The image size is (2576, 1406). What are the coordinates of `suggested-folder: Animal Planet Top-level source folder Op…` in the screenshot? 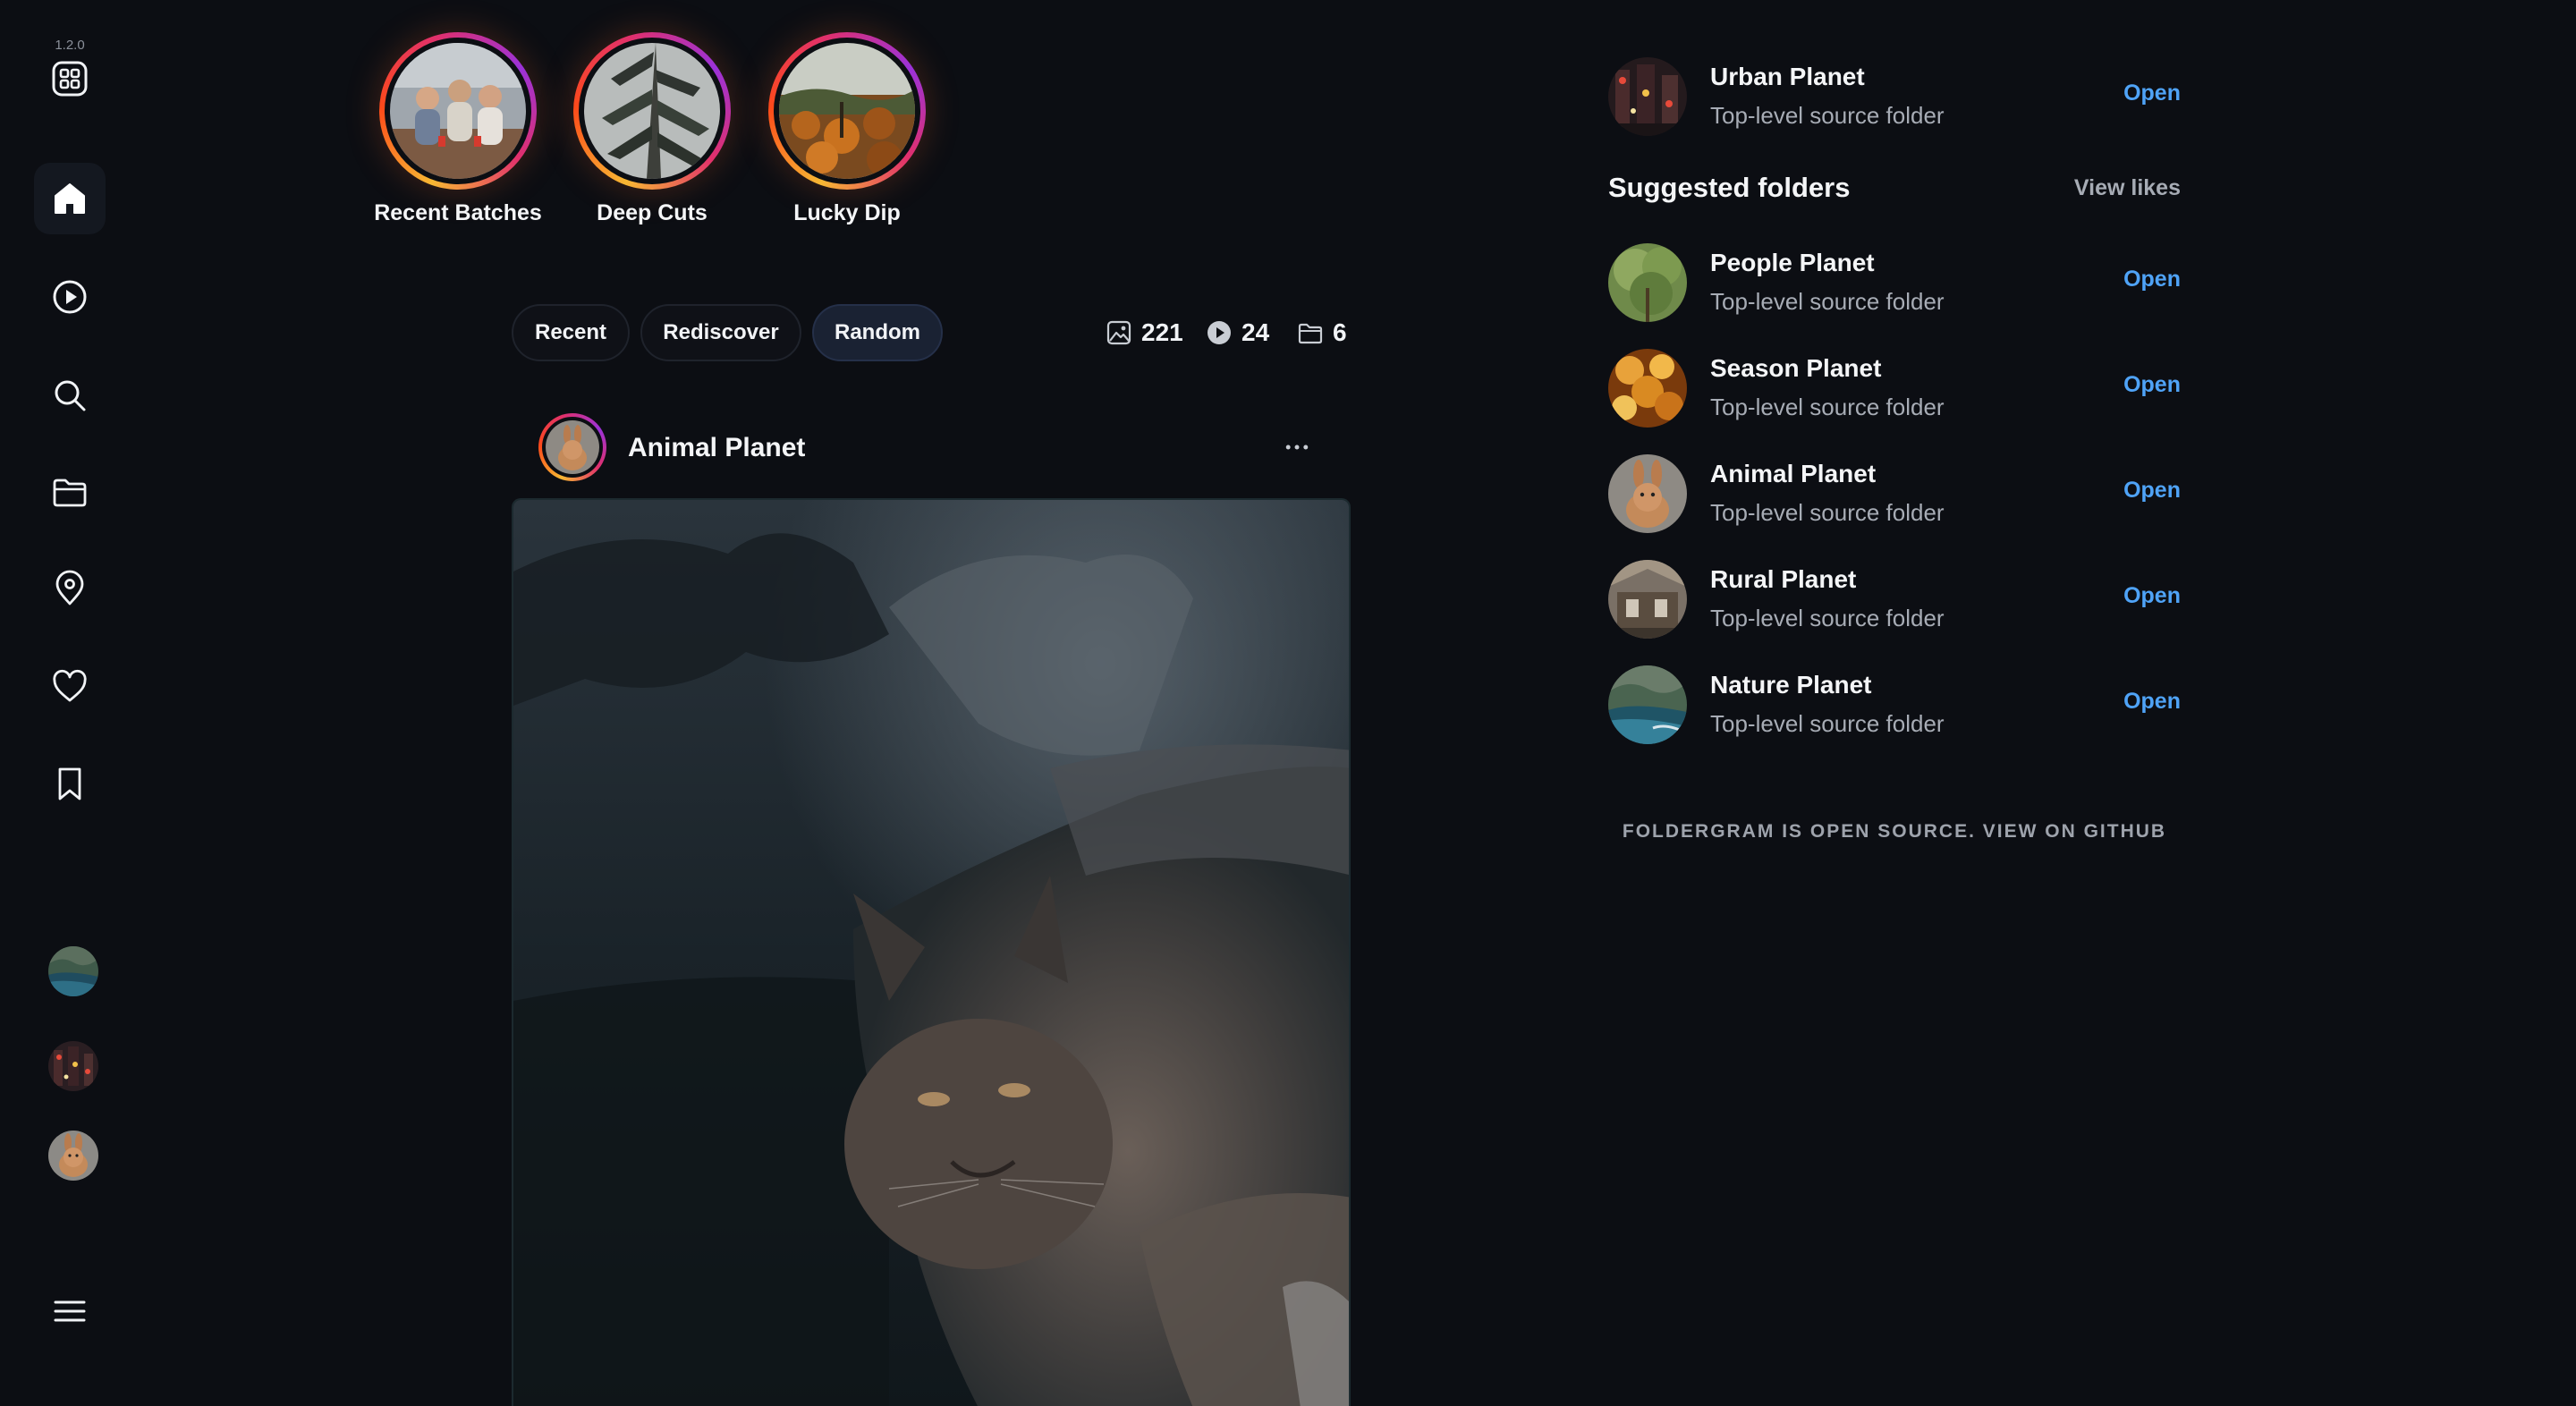 It's located at (1894, 495).